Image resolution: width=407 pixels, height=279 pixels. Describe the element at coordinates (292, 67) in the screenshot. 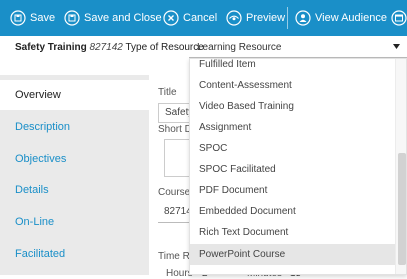

I see `option-fulfilled-item: Fulfilled Item` at that location.